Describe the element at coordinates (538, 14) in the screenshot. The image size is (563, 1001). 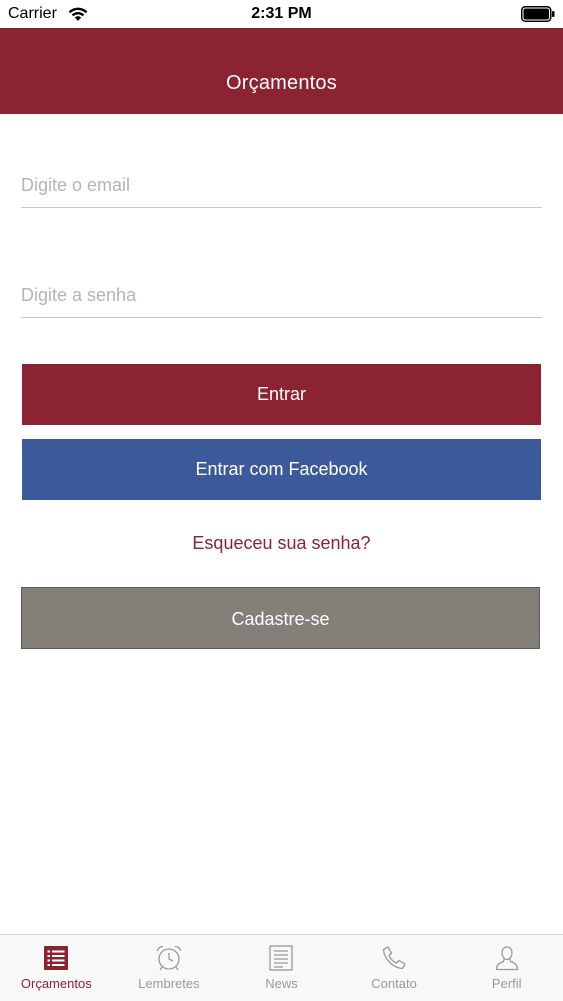
I see `battery-icon` at that location.